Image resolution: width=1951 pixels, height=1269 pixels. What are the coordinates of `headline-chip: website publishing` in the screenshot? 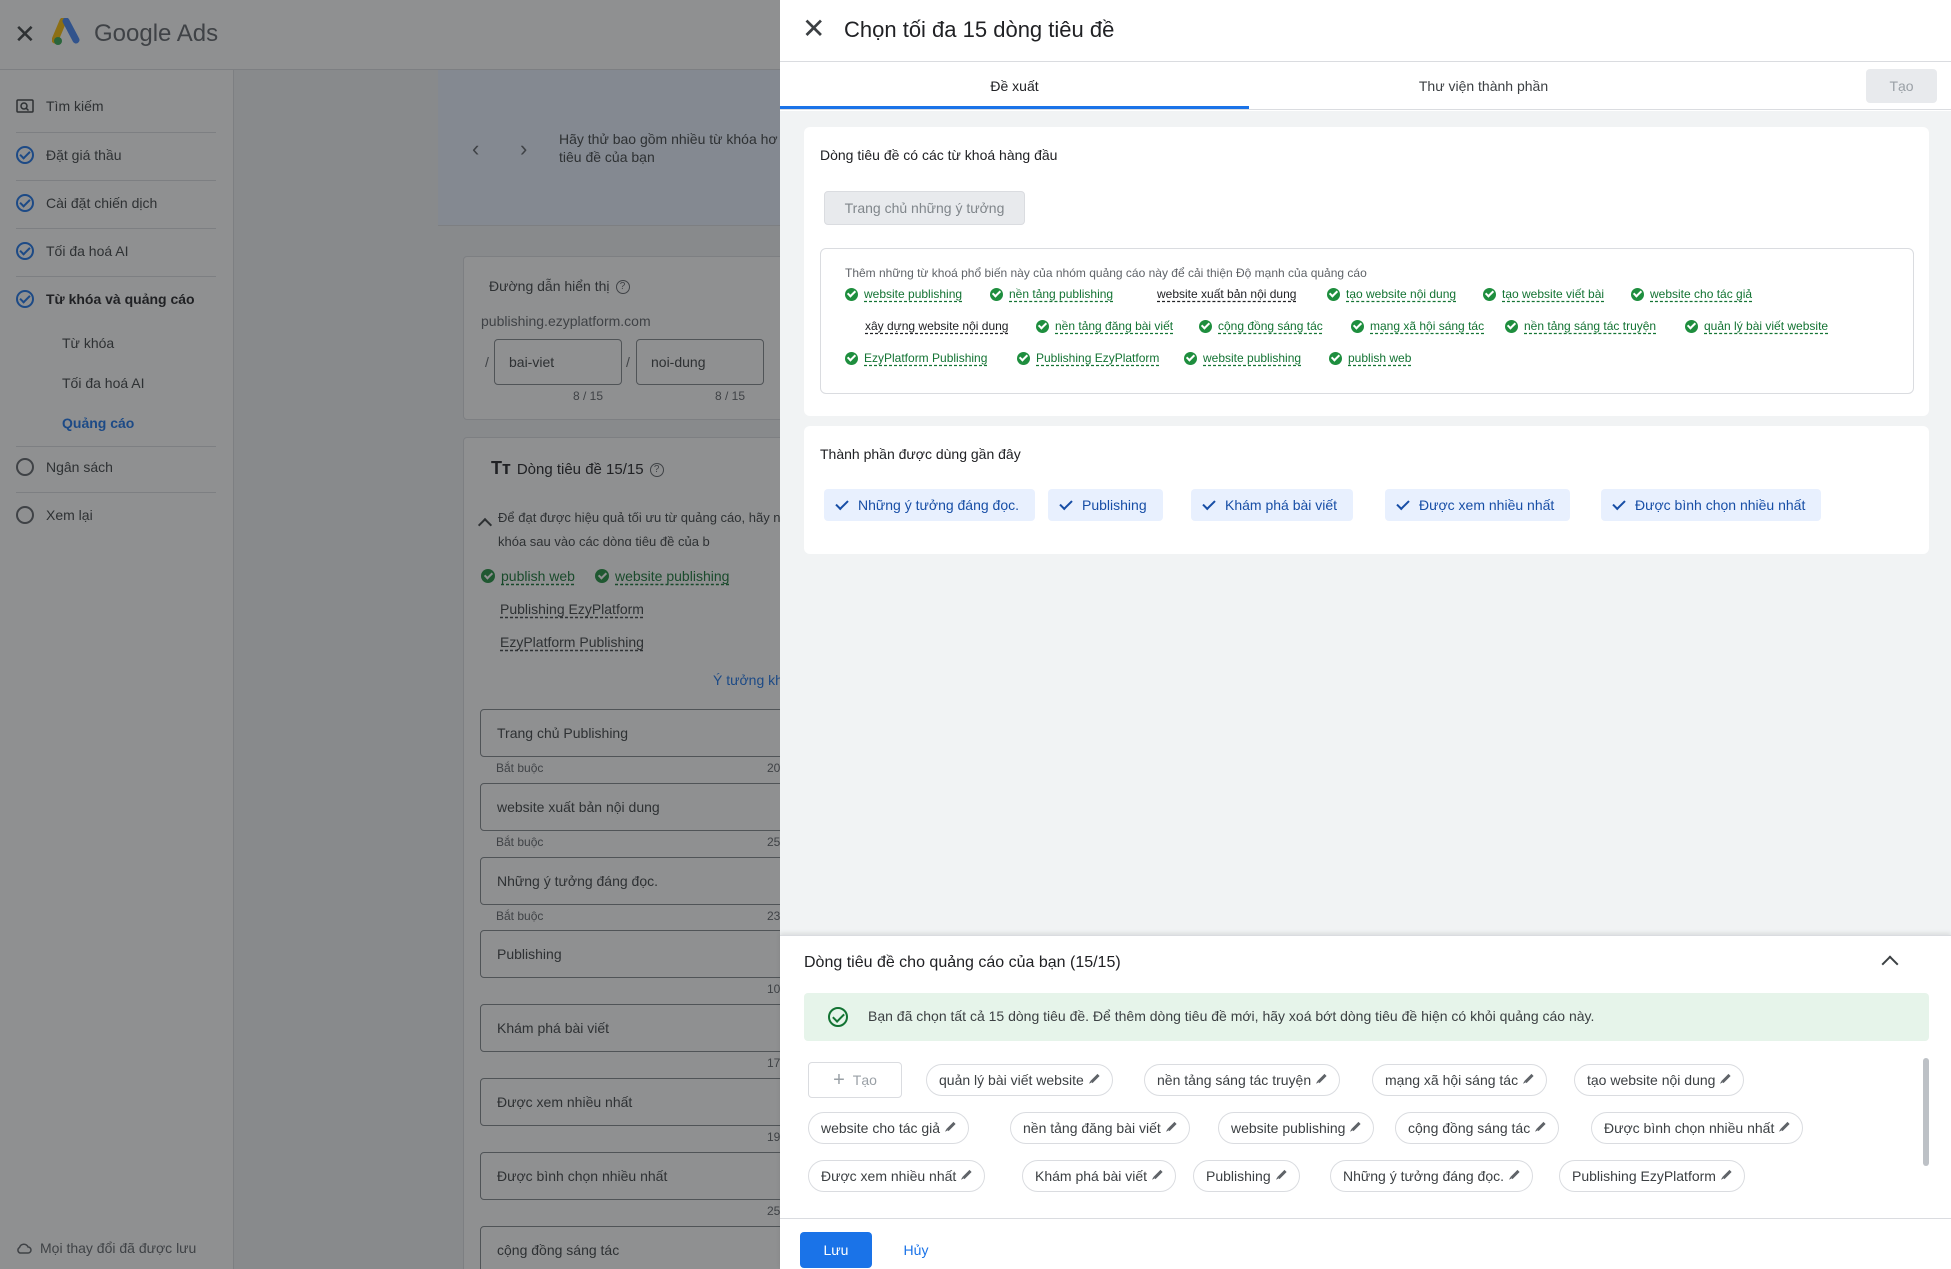 It's located at (1296, 1128).